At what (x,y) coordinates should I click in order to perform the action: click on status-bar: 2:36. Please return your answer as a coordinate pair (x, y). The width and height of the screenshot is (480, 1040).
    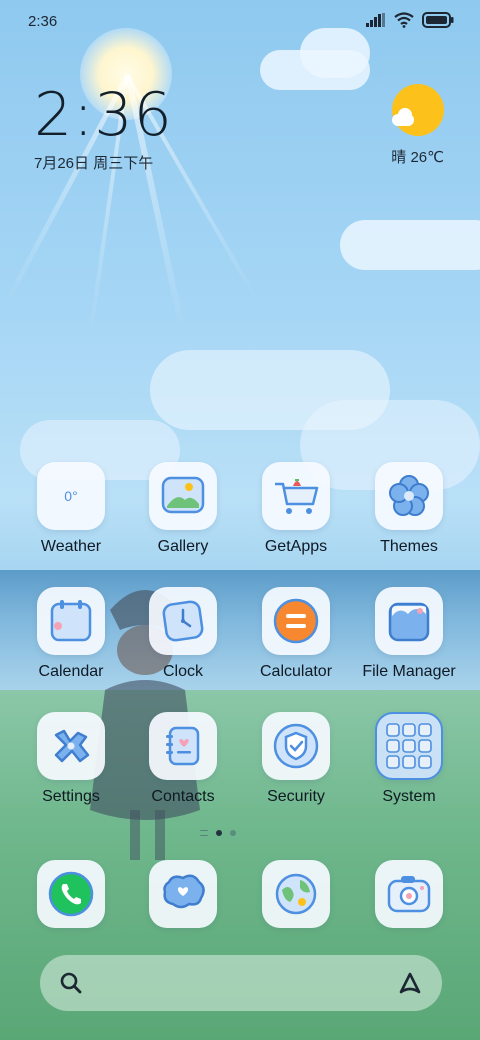
    Looking at the image, I should click on (240, 21).